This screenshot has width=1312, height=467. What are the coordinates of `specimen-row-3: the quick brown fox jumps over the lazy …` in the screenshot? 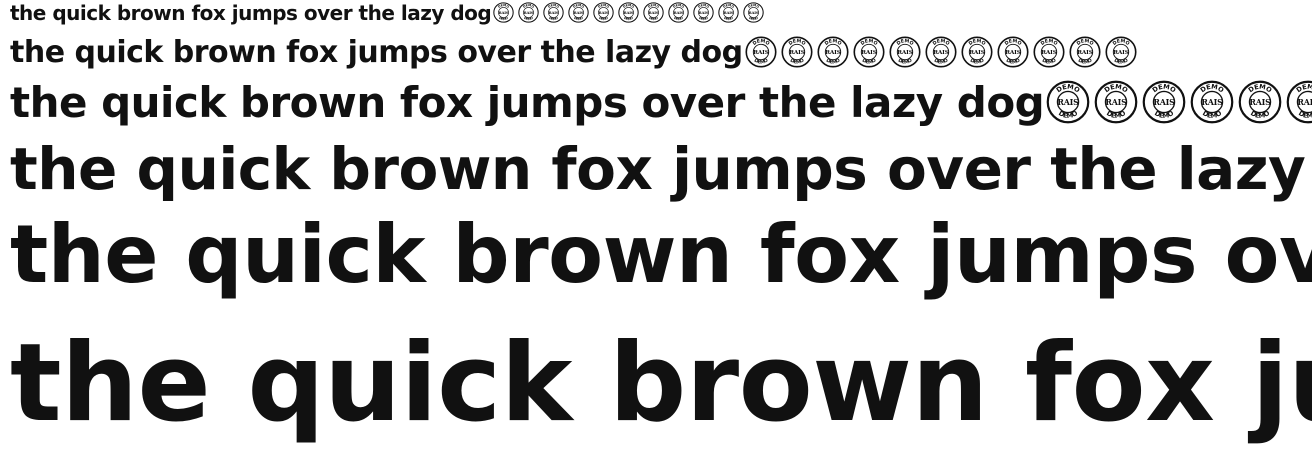 It's located at (661, 102).